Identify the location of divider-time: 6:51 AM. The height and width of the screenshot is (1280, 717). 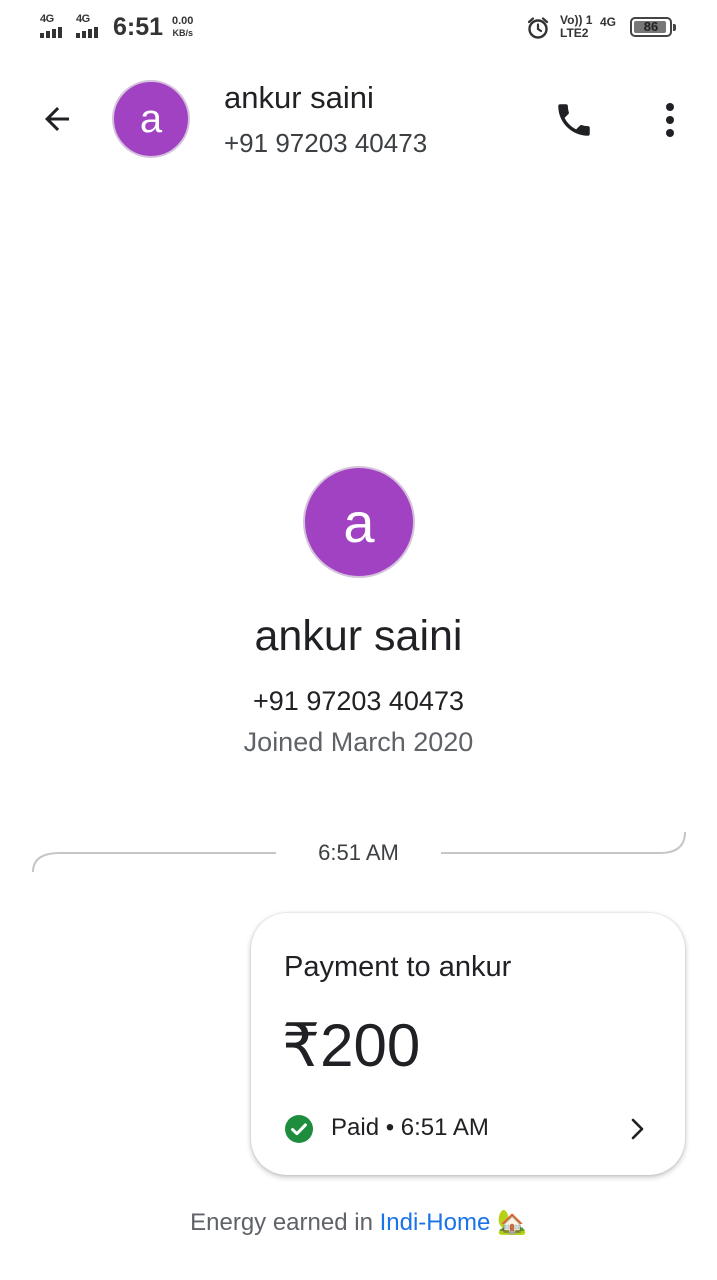
(358, 853).